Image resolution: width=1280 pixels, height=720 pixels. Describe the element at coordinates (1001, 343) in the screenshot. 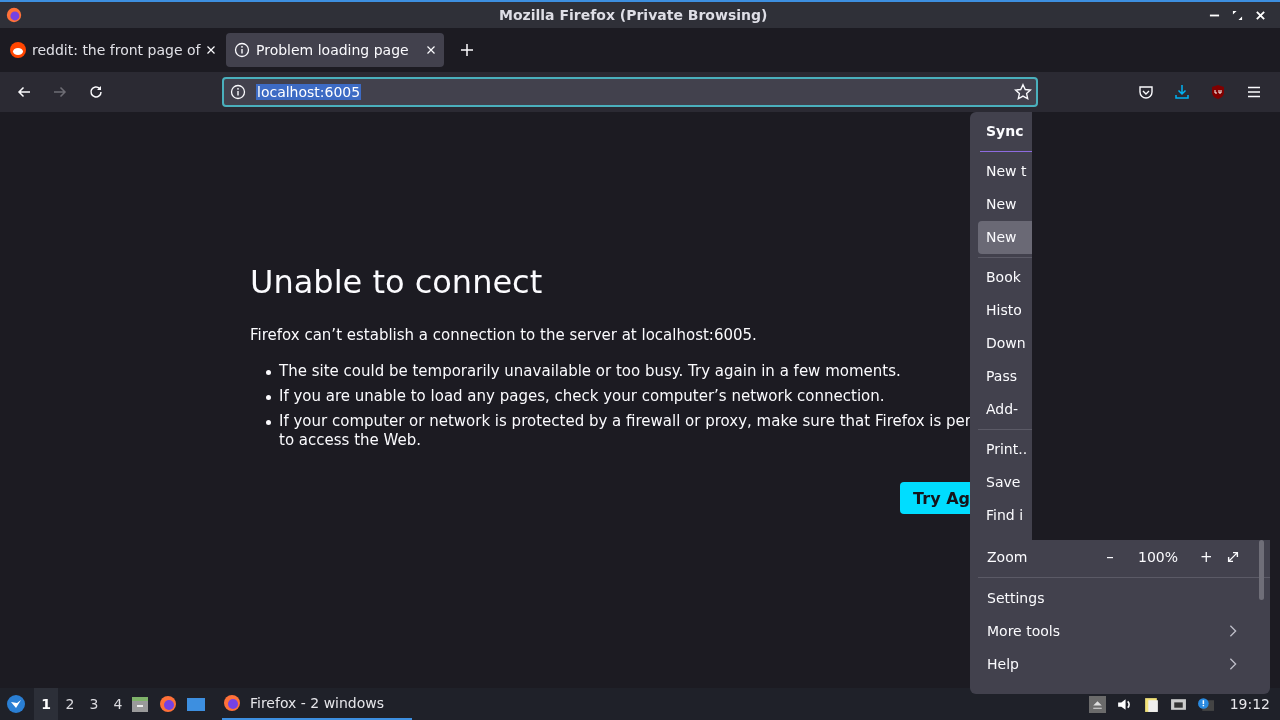

I see `menu-item: Down` at that location.